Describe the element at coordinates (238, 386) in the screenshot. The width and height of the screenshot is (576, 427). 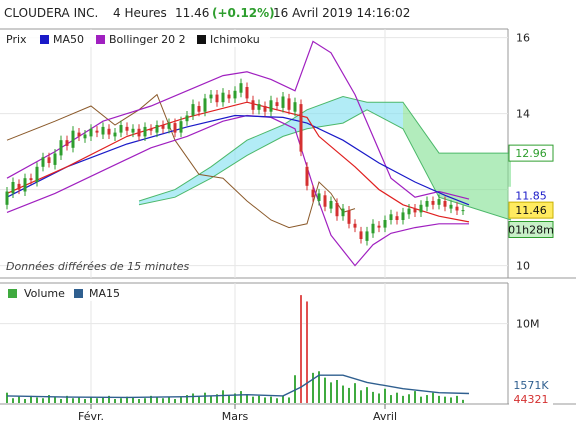
I see `volume-ma15-line` at that location.